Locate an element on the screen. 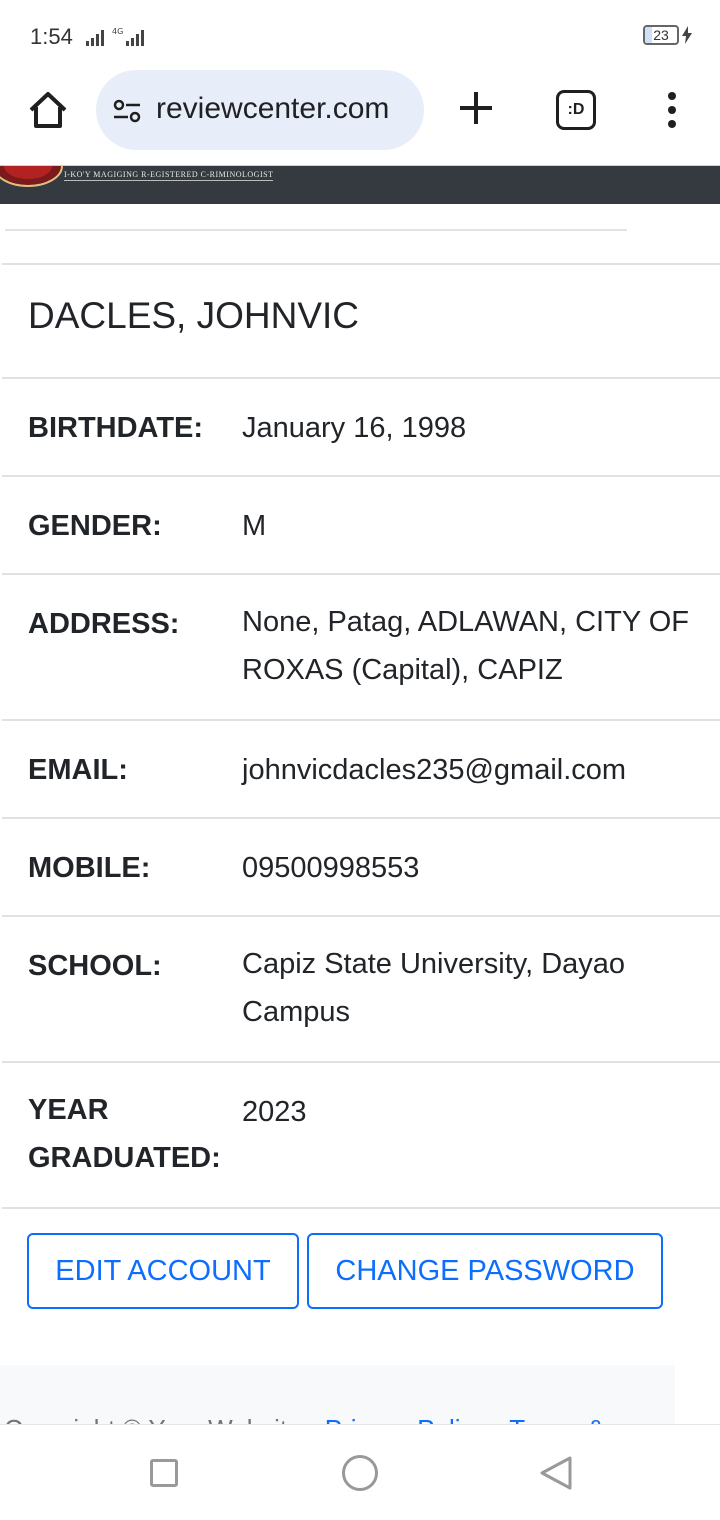  row-label: GENDER: is located at coordinates (95, 526).